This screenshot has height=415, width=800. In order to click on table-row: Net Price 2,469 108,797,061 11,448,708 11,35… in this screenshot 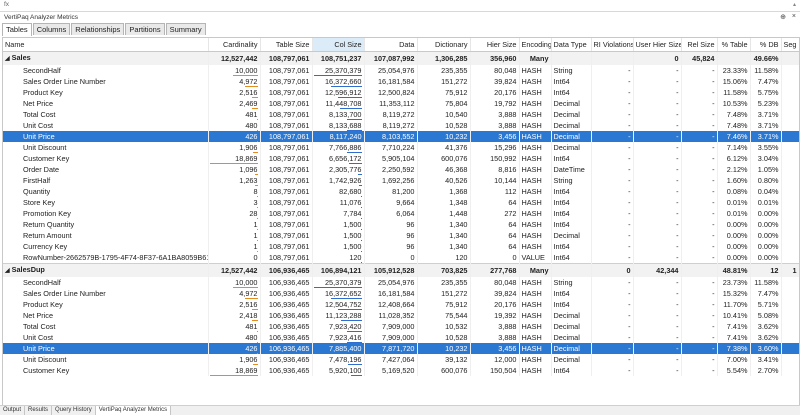, I will do `click(401, 103)`.